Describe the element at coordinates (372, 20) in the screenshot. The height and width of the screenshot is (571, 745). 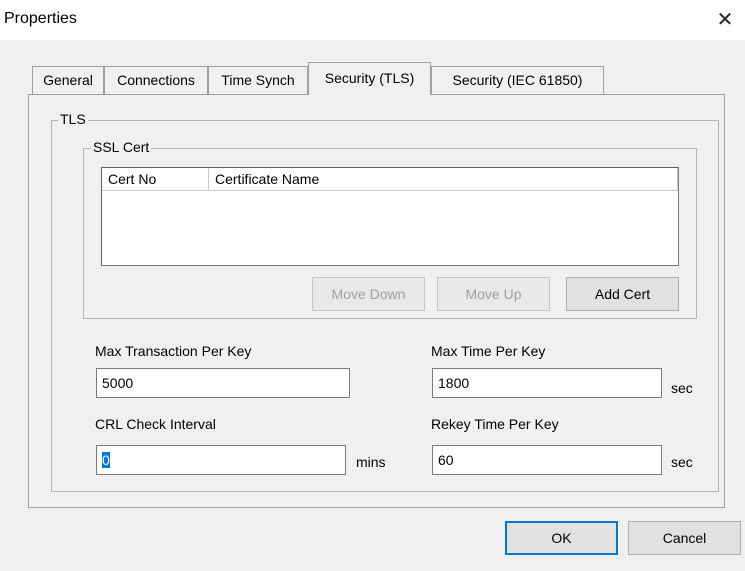
I see `title-bar` at that location.